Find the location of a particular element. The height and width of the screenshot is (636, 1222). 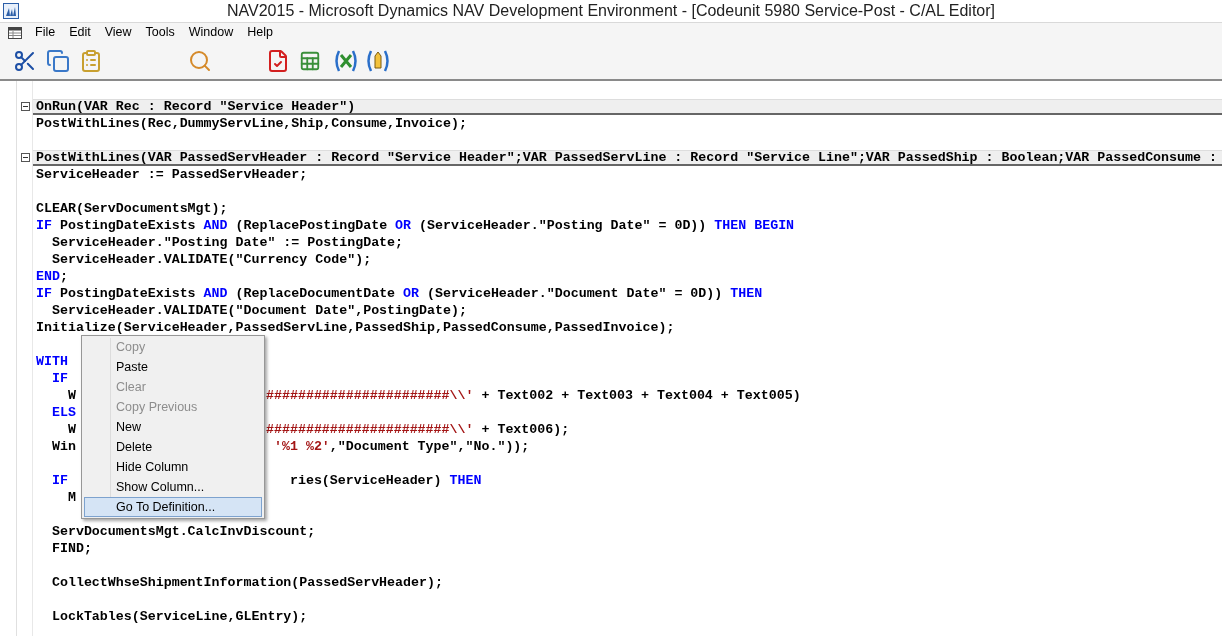

check-document-icon is located at coordinates (278, 60).